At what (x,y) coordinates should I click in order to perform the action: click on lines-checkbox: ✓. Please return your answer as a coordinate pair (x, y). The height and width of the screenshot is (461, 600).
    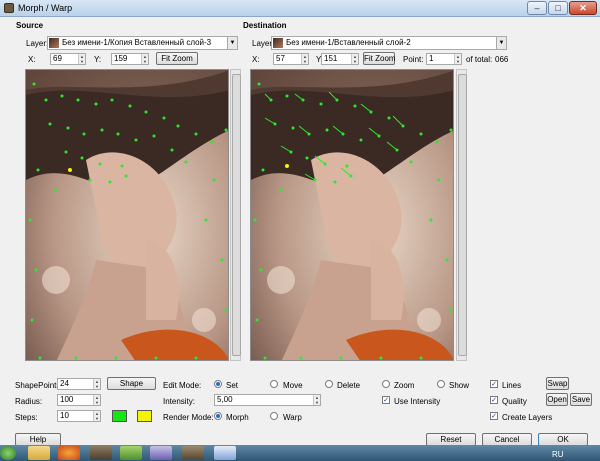
    Looking at the image, I should click on (494, 384).